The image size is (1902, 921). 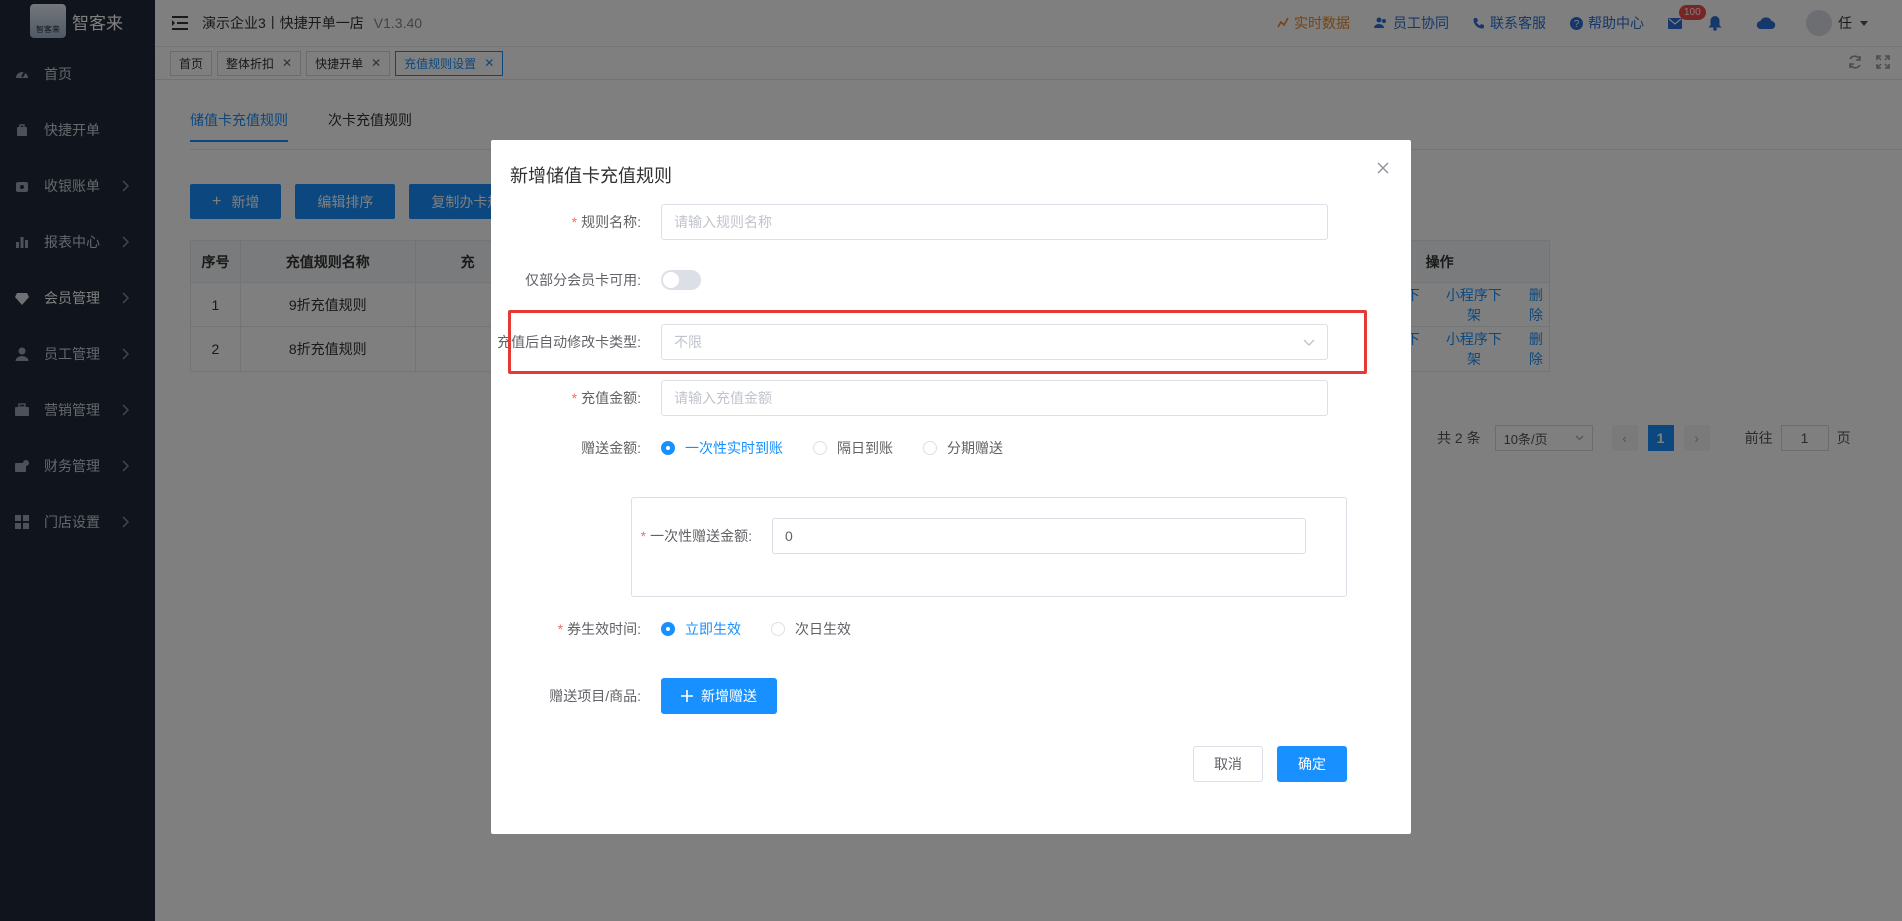 What do you see at coordinates (1309, 342) in the screenshot?
I see `chevron-down-icon` at bounding box center [1309, 342].